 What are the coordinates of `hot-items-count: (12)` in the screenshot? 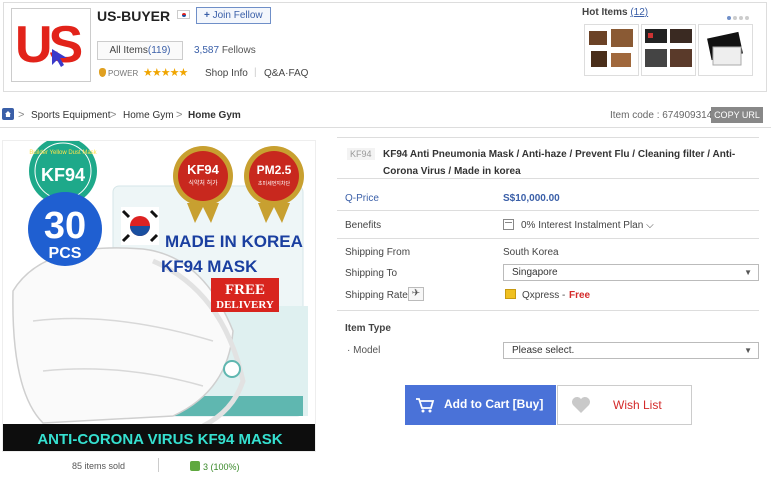 It's located at (639, 12).